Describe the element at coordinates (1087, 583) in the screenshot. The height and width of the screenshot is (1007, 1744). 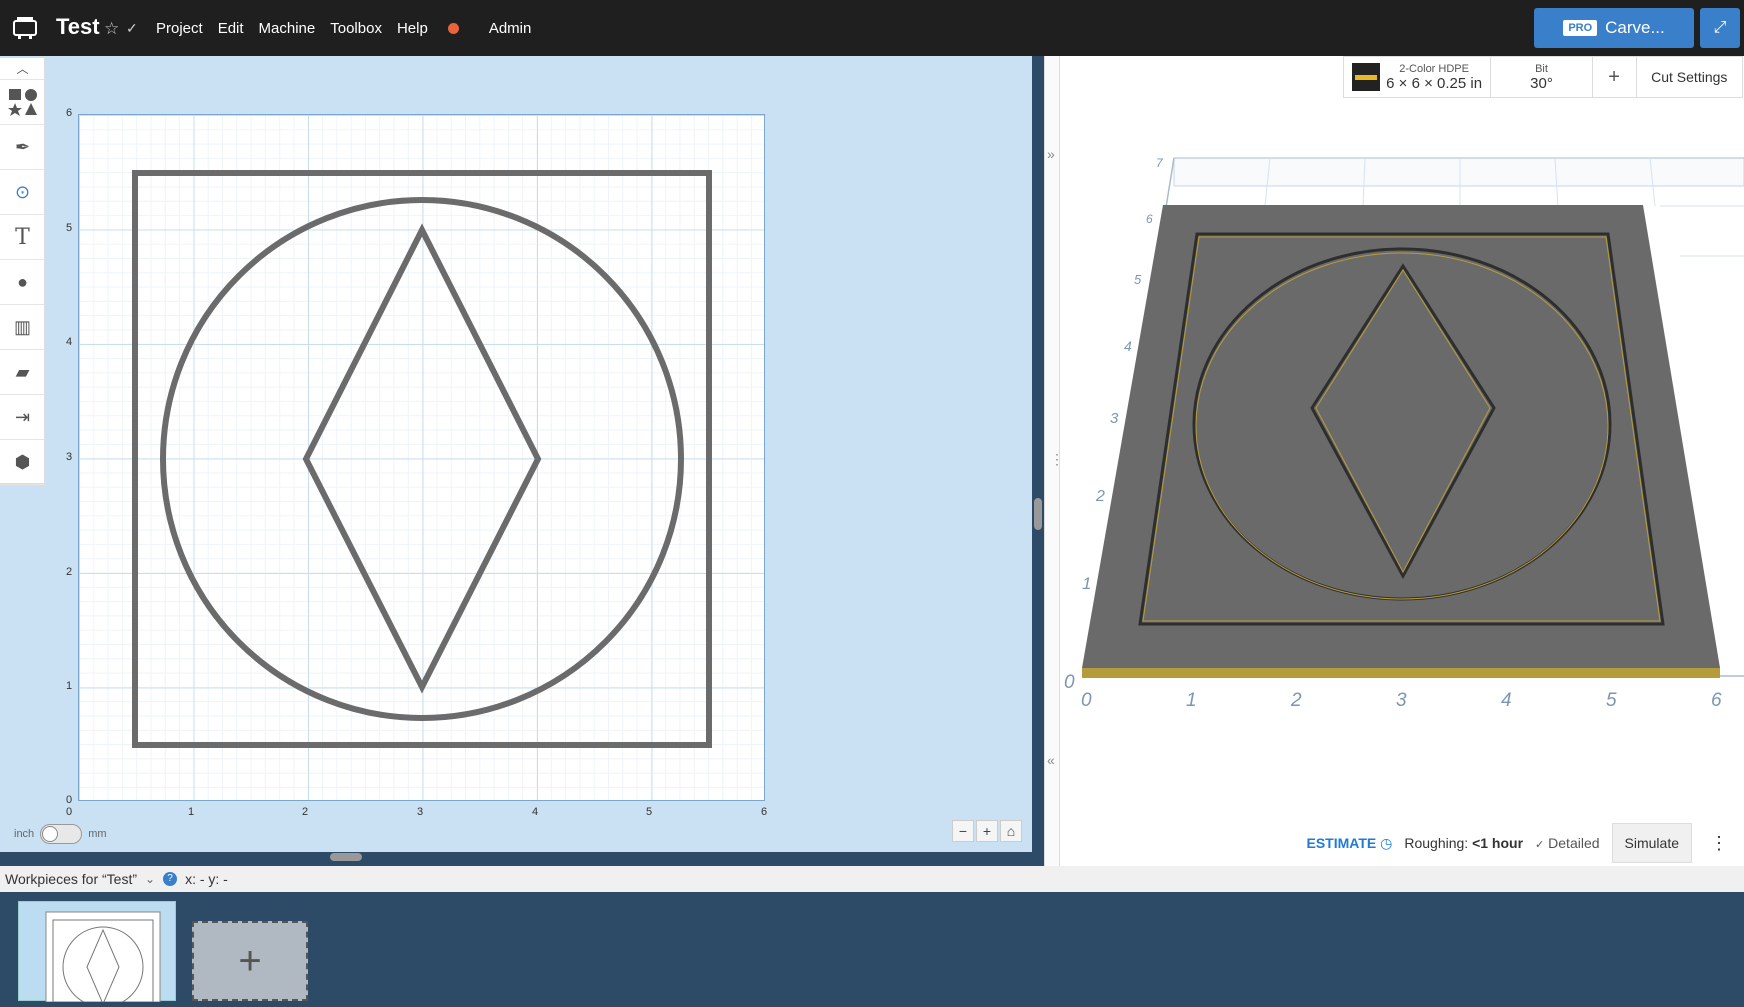
I see `preview-y-tick: 1` at that location.